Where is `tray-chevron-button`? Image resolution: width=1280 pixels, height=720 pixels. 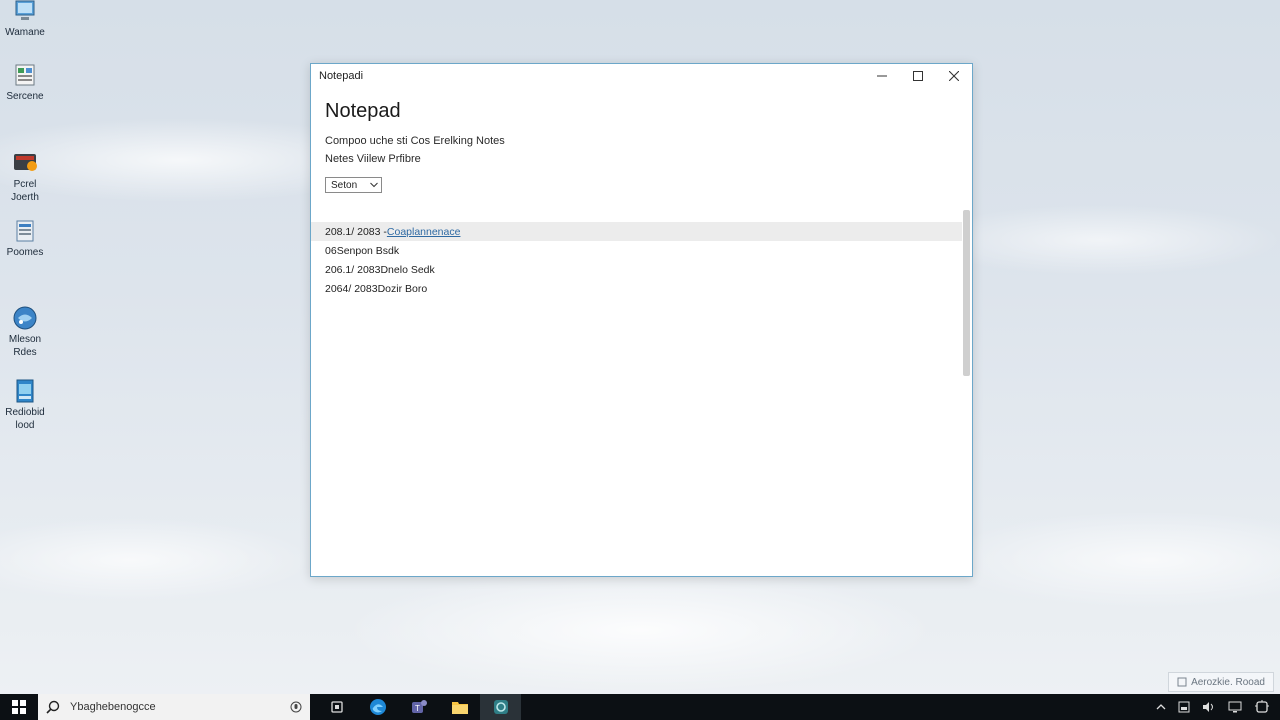
tray-chevron-button is located at coordinates (1161, 707).